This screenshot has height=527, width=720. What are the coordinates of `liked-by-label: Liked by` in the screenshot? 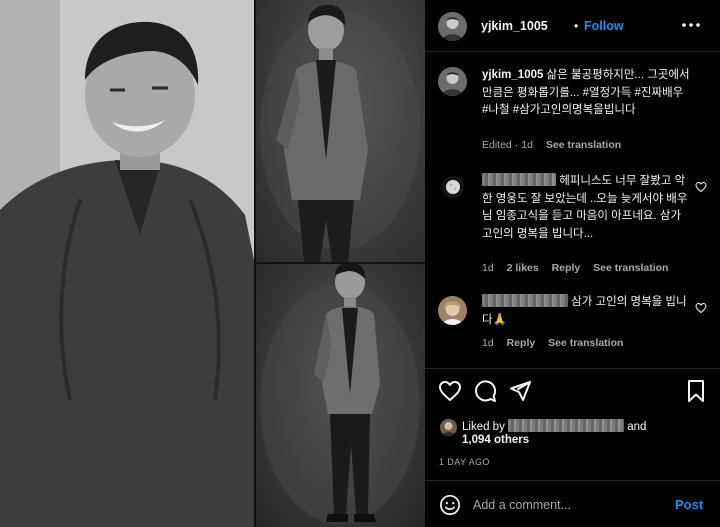 It's located at (483, 427).